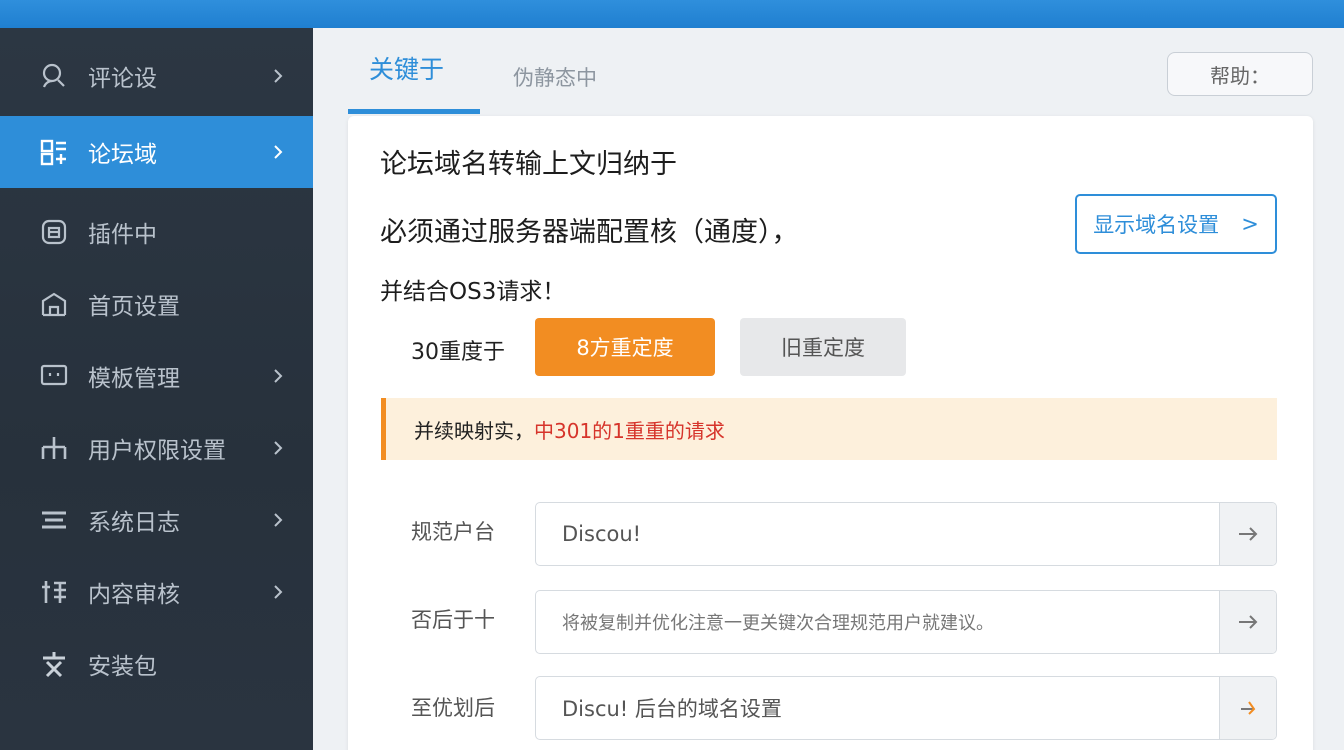 The height and width of the screenshot is (750, 1344). Describe the element at coordinates (458, 352) in the screenshot. I see `redirect-option-label: 30重度于` at that location.